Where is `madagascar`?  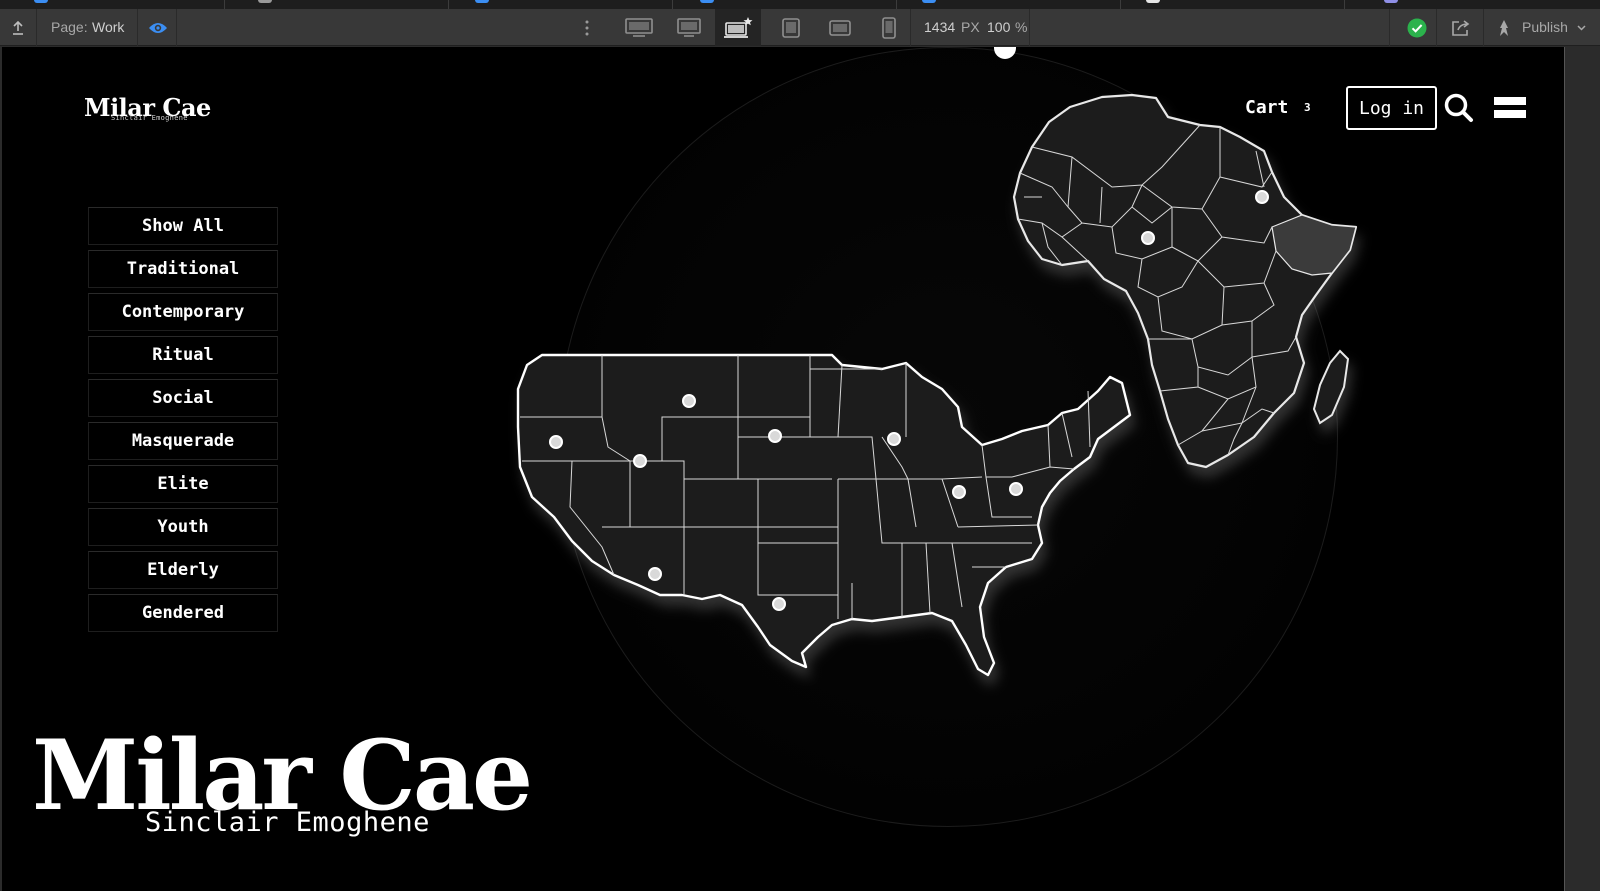
madagascar is located at coordinates (1331, 387).